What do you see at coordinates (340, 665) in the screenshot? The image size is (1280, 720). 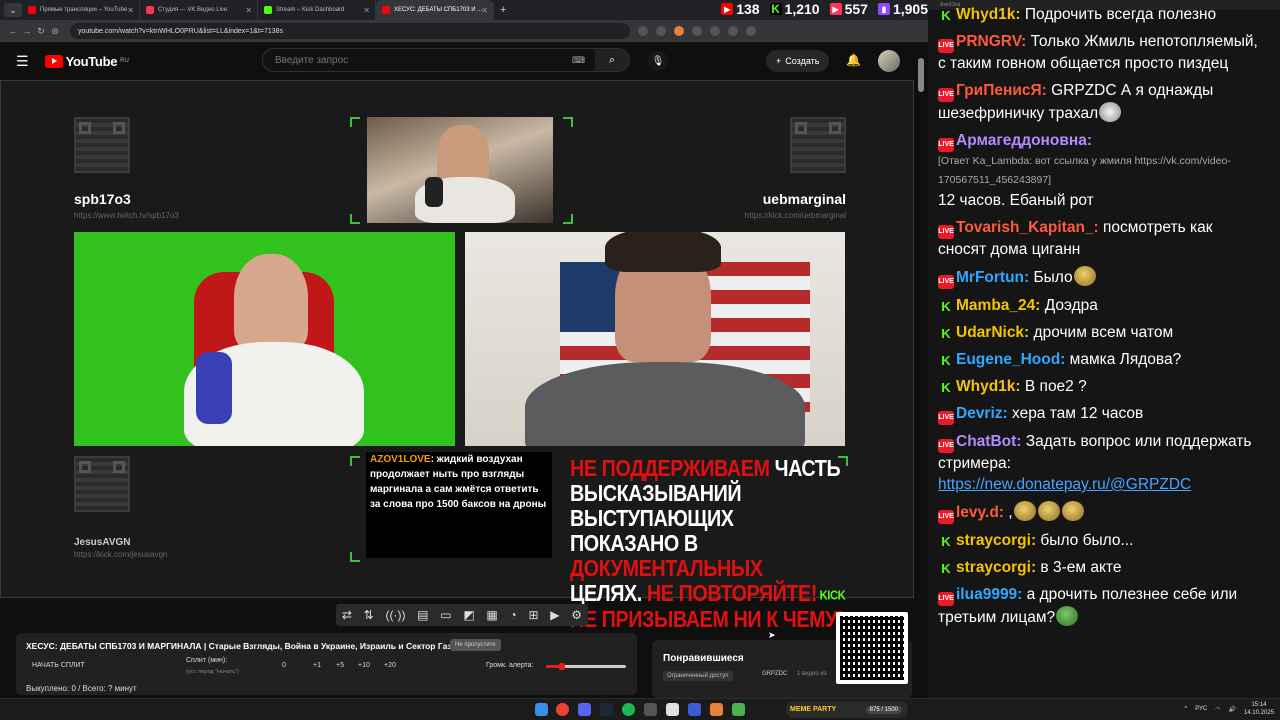 I see `split-add-5-button: +5` at bounding box center [340, 665].